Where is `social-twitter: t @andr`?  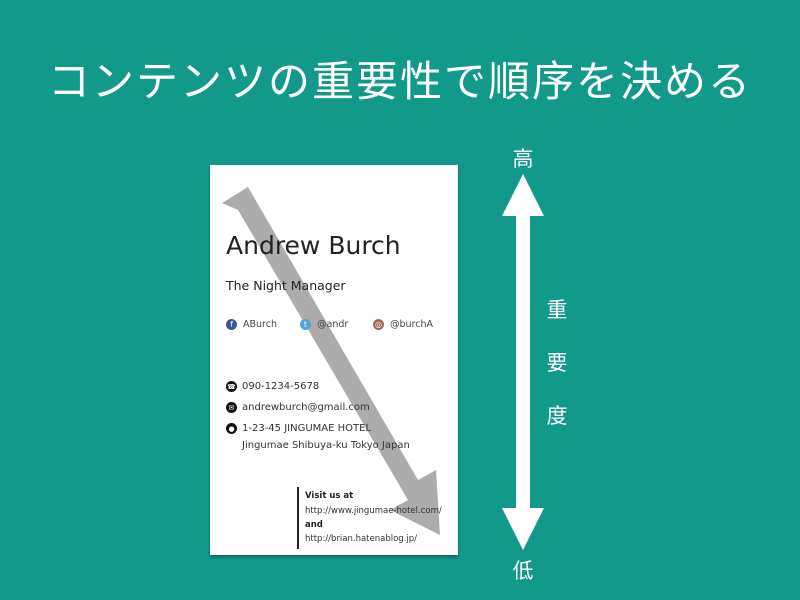
social-twitter: t @andr is located at coordinates (324, 324).